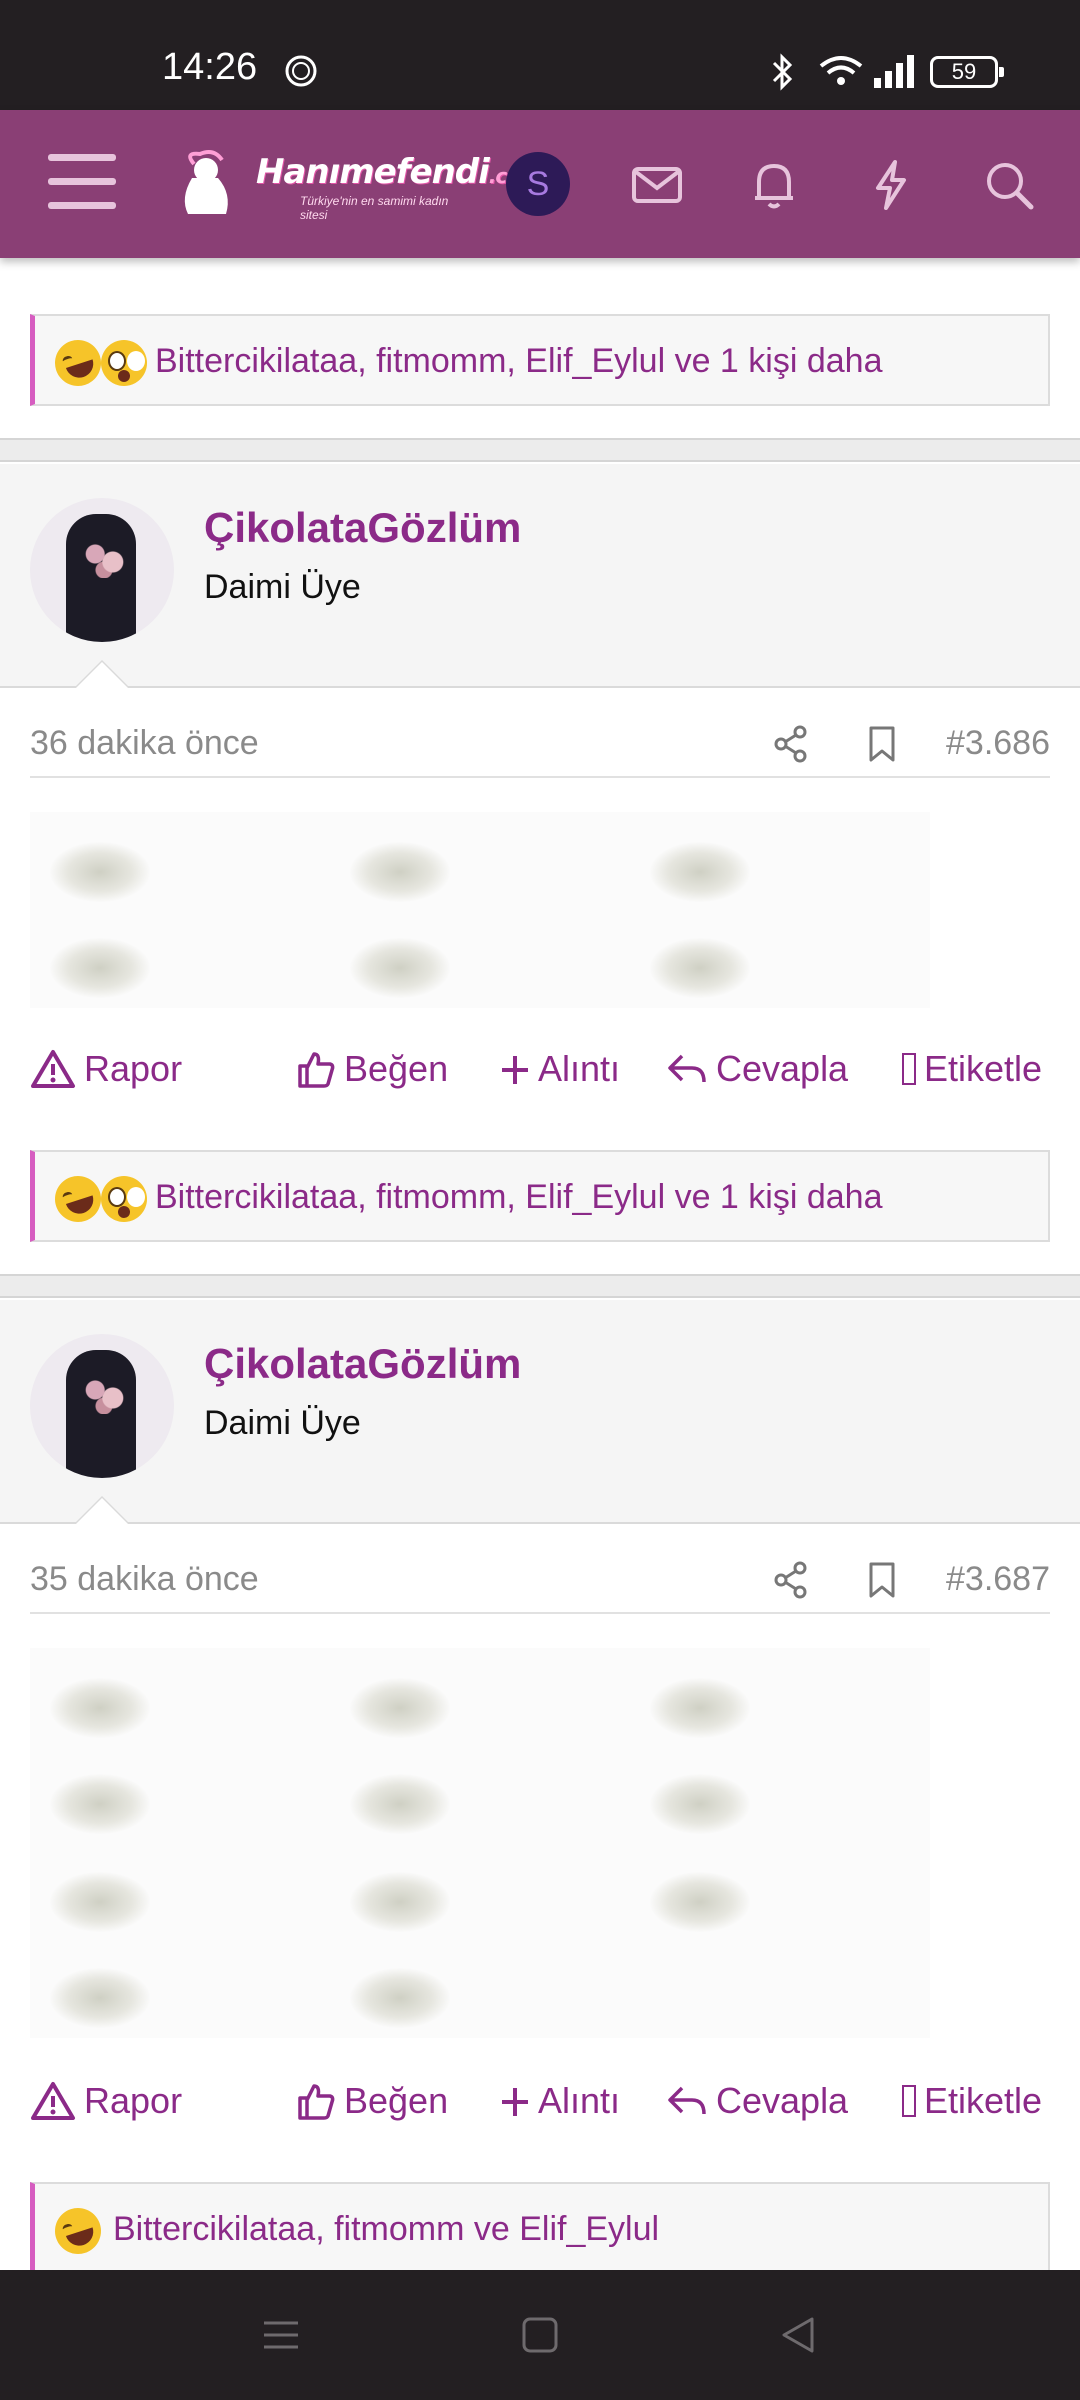  I want to click on wifi-icon, so click(841, 70).